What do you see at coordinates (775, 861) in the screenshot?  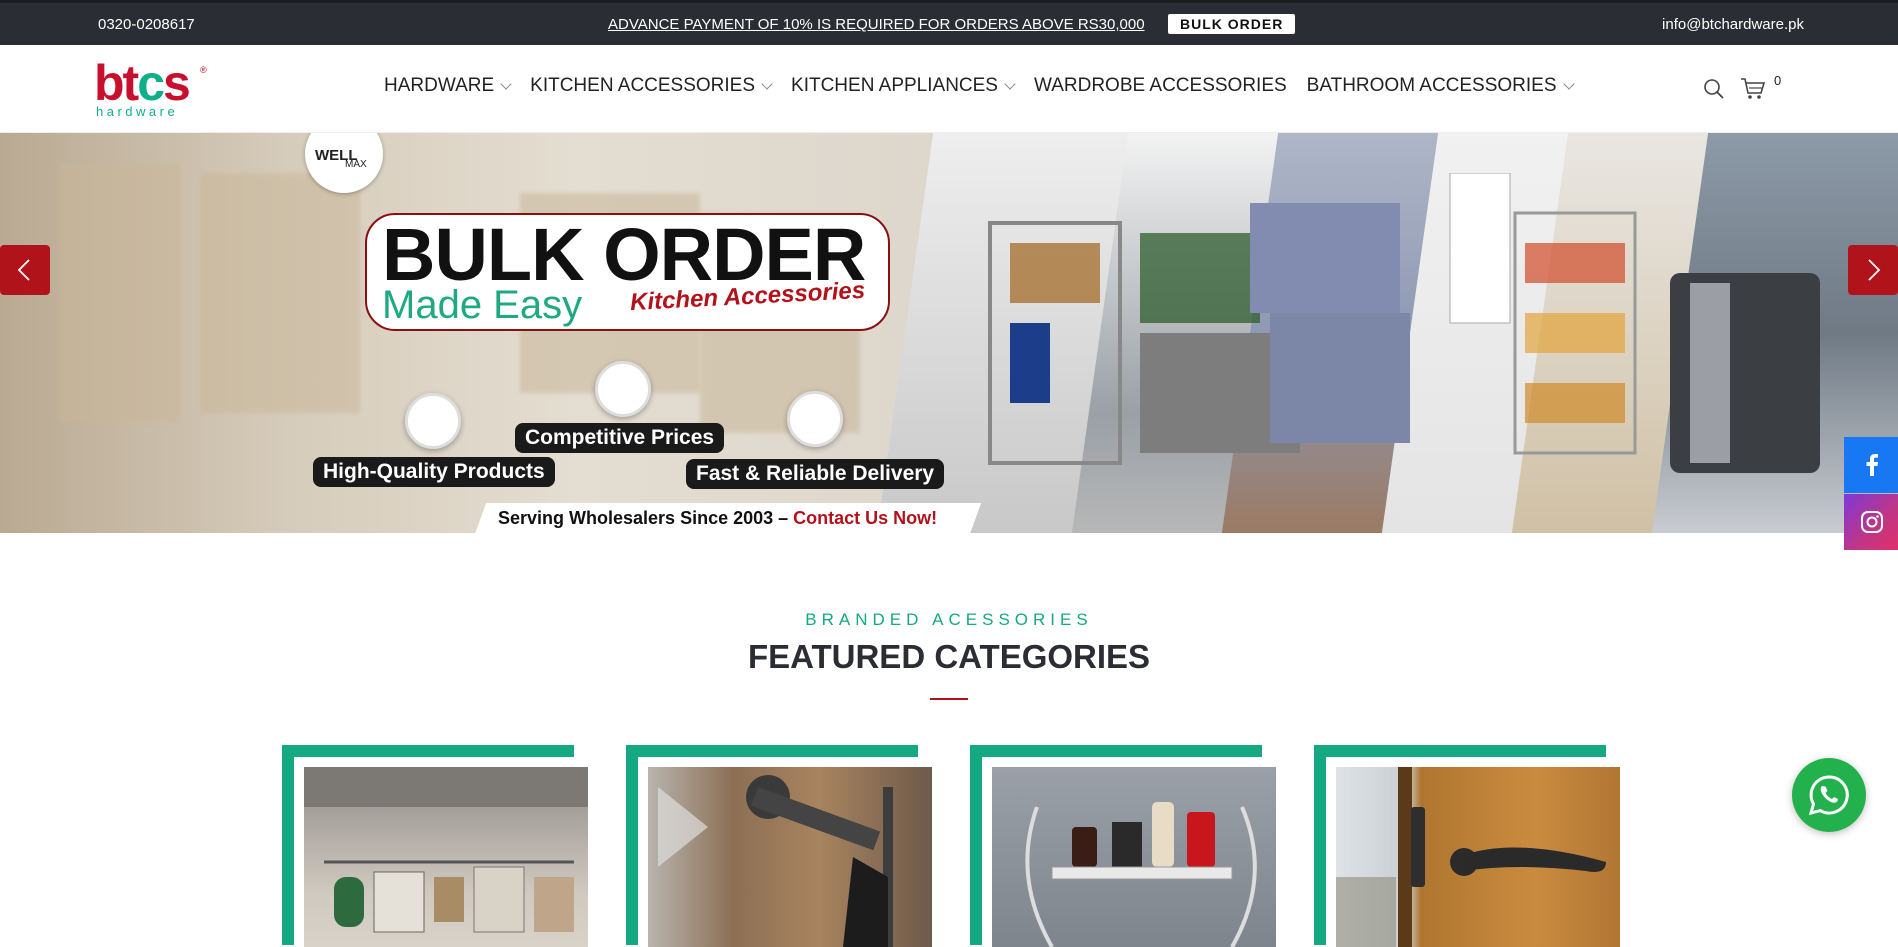 I see `wardrobe-lift-illustration` at bounding box center [775, 861].